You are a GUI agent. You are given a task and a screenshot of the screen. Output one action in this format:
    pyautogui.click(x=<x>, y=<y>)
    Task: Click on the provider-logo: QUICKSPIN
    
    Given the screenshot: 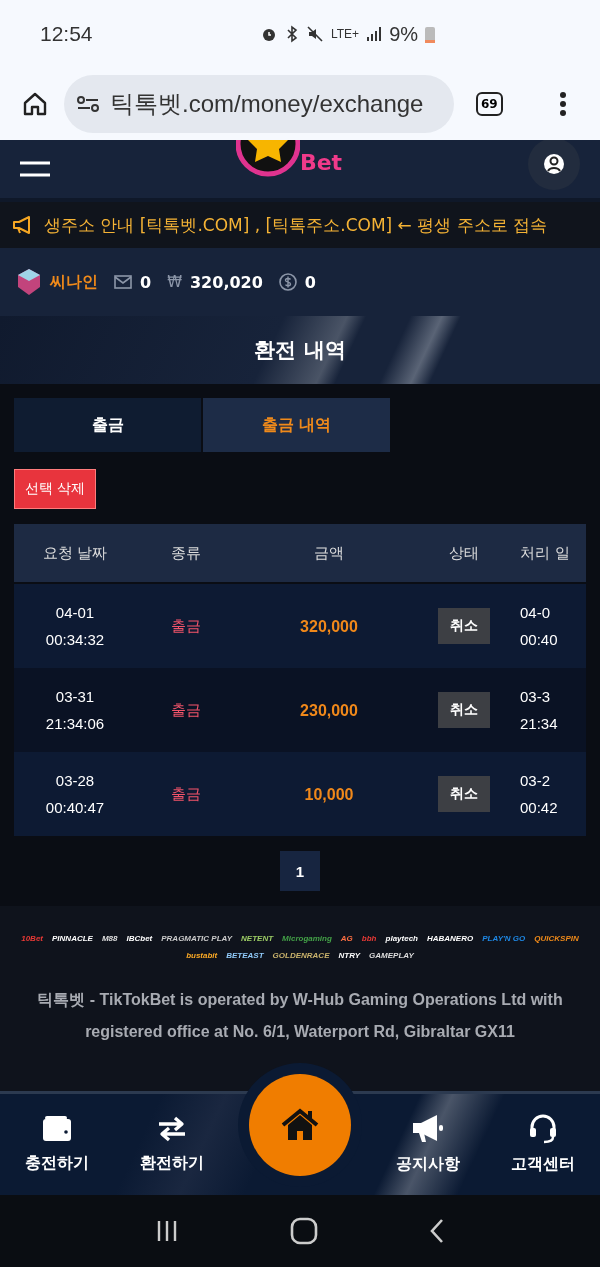 What is the action you would take?
    pyautogui.click(x=556, y=939)
    